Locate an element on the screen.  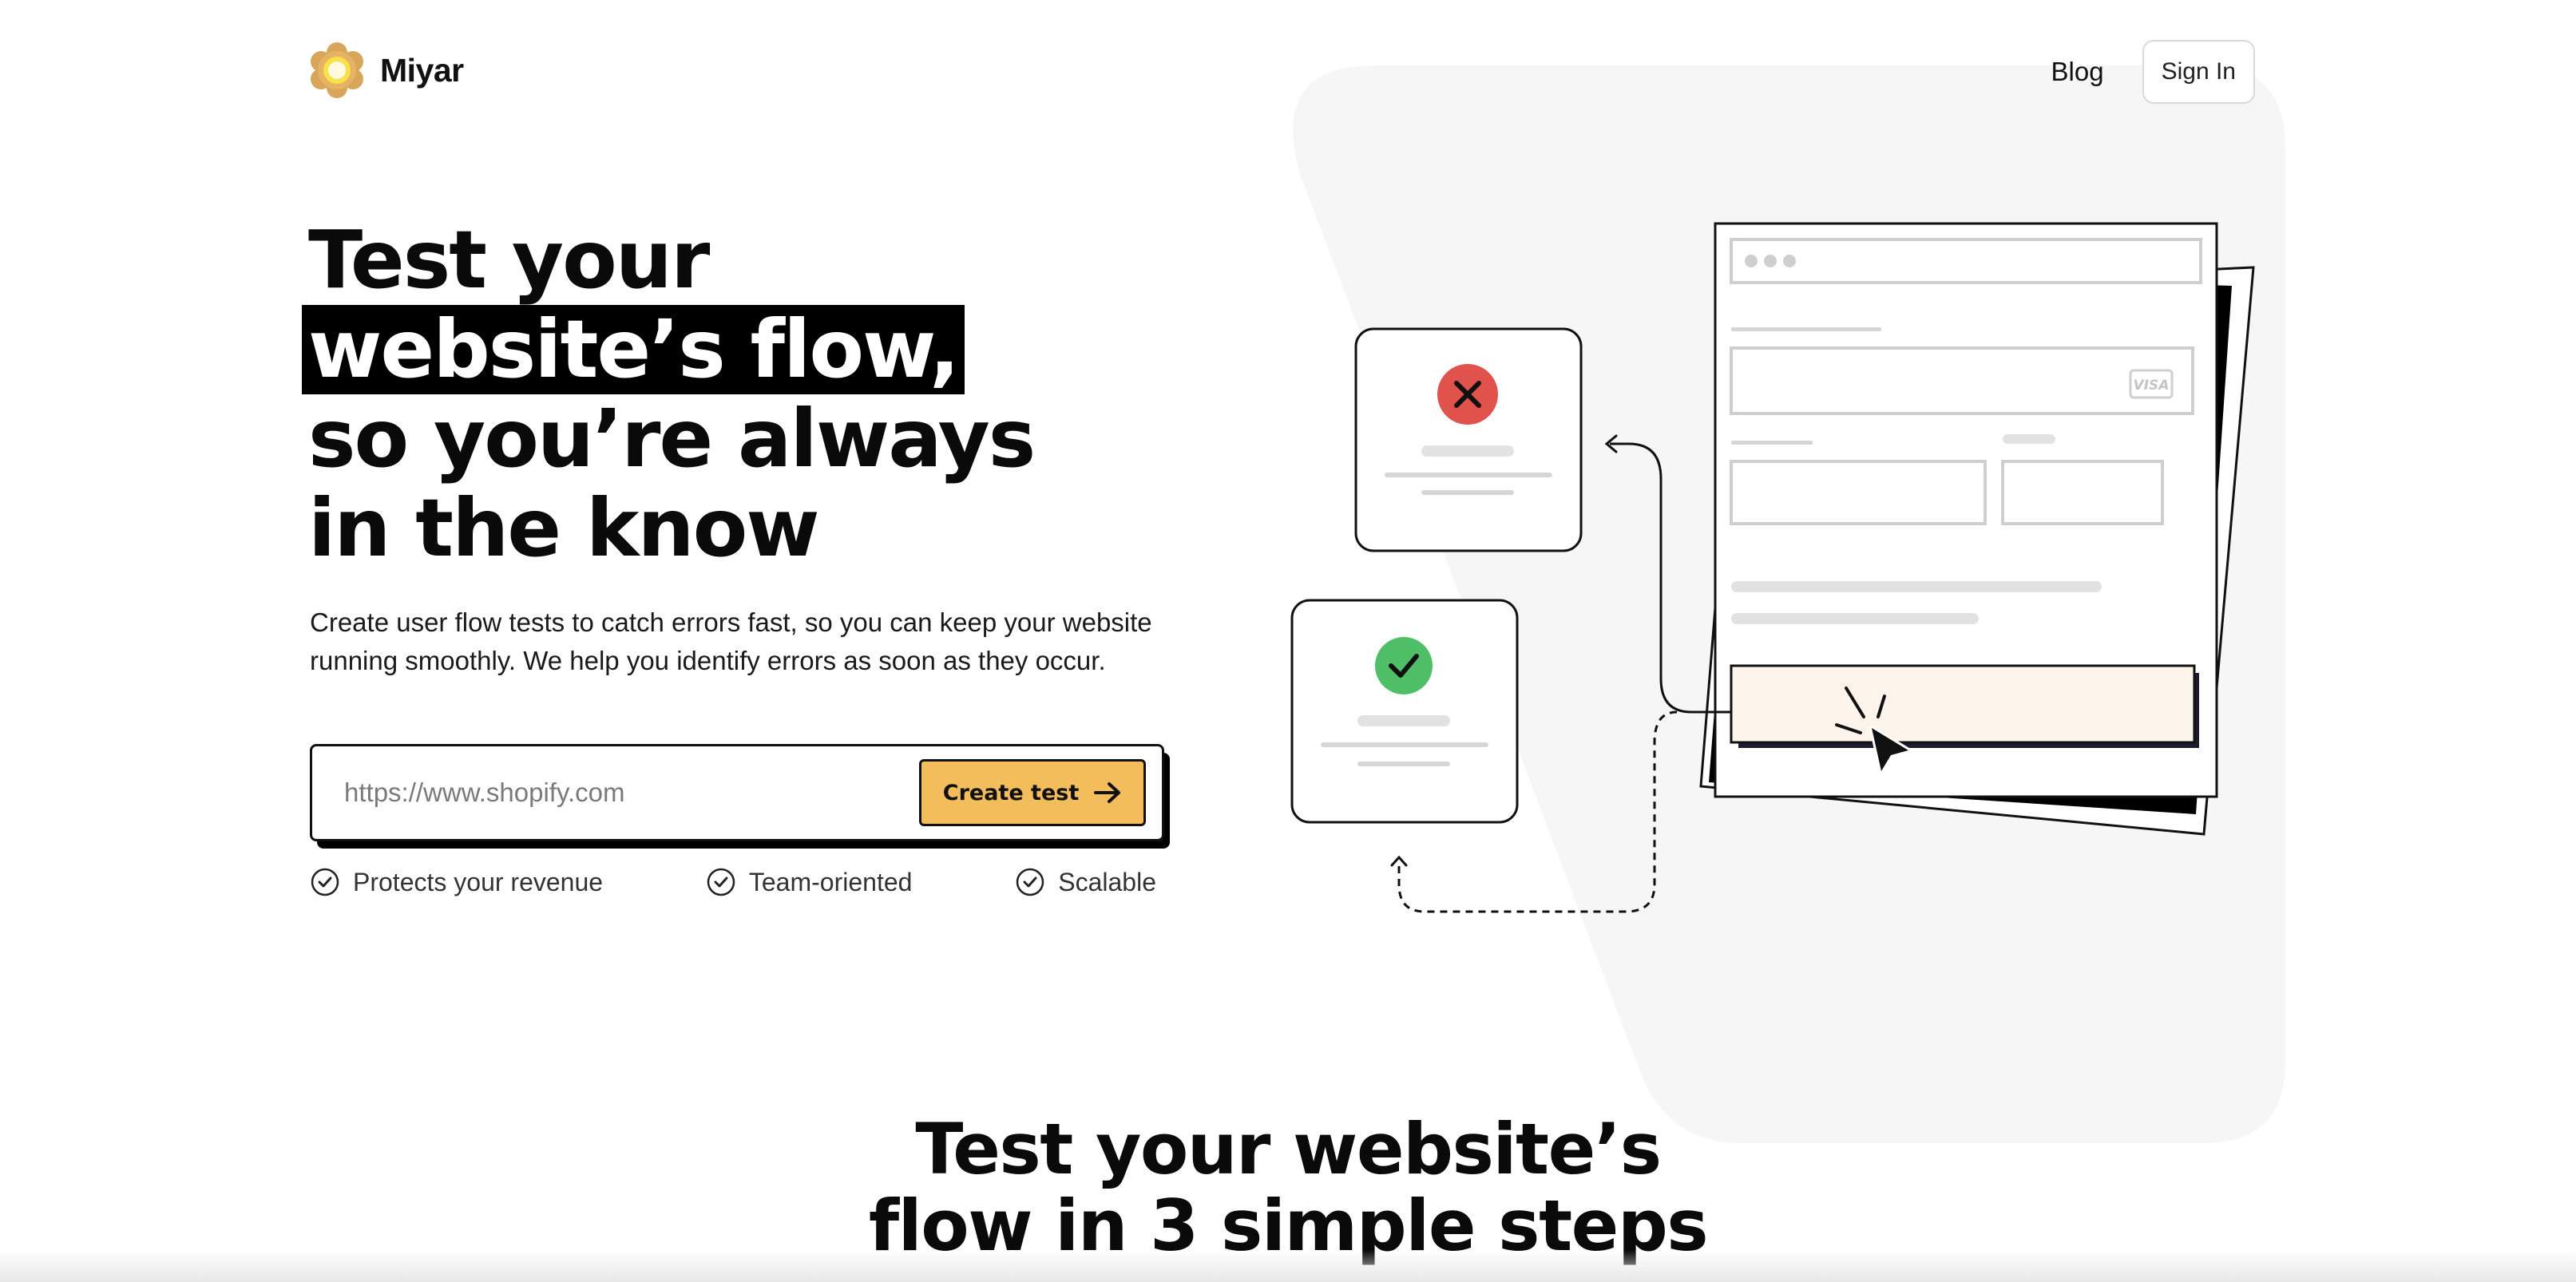
expiry-field is located at coordinates (1858, 492).